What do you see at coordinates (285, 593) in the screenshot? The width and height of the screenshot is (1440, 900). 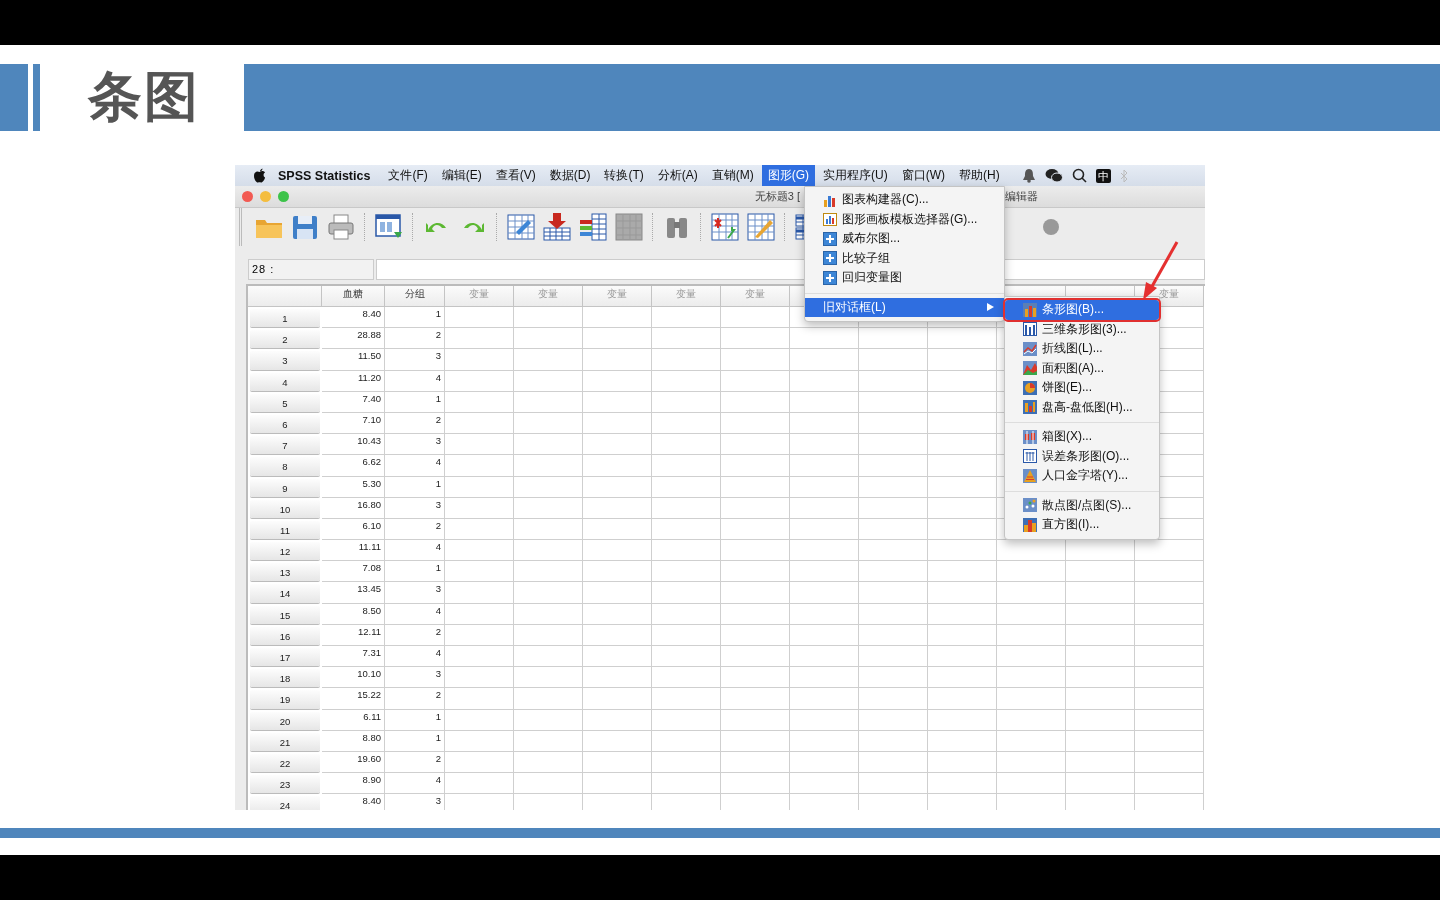 I see `row-header: 14` at bounding box center [285, 593].